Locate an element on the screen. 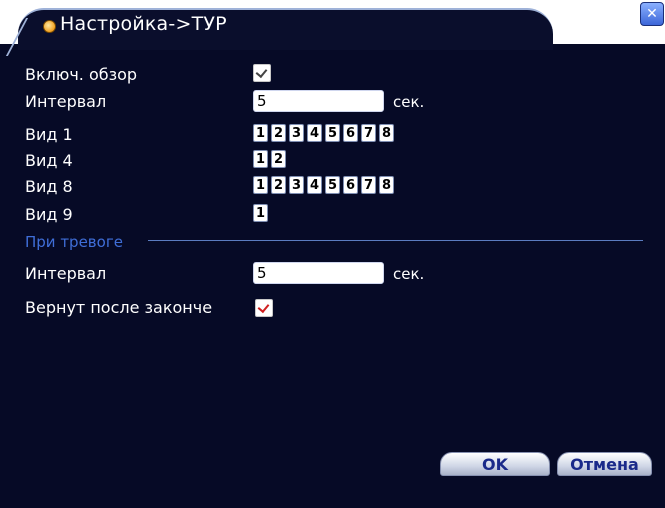 The height and width of the screenshot is (508, 665). view1-label: Вид 1 is located at coordinates (49, 134).